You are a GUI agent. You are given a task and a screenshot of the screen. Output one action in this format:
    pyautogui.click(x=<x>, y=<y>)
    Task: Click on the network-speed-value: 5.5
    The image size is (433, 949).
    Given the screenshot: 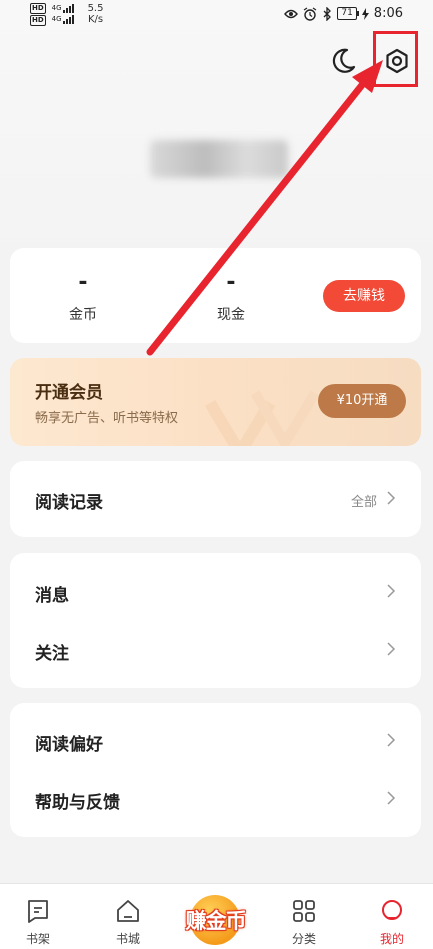 What is the action you would take?
    pyautogui.click(x=95, y=8)
    